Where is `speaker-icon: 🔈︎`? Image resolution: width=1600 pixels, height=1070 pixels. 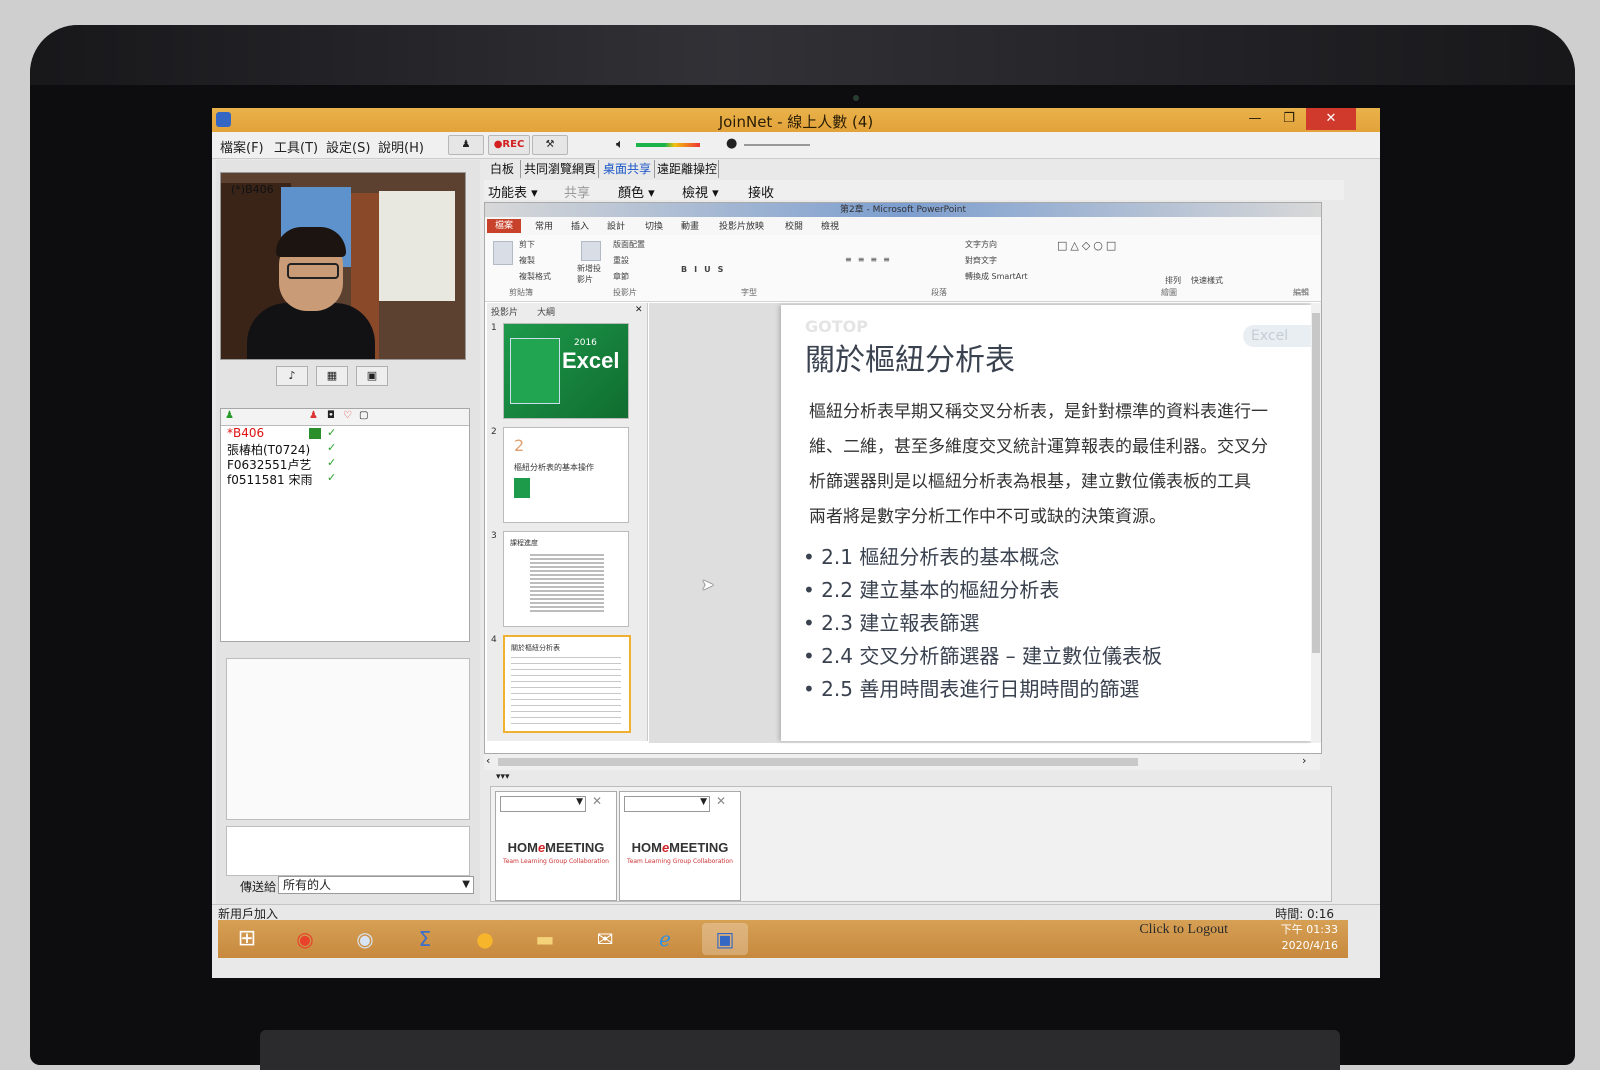
speaker-icon: 🔈︎ is located at coordinates (620, 144).